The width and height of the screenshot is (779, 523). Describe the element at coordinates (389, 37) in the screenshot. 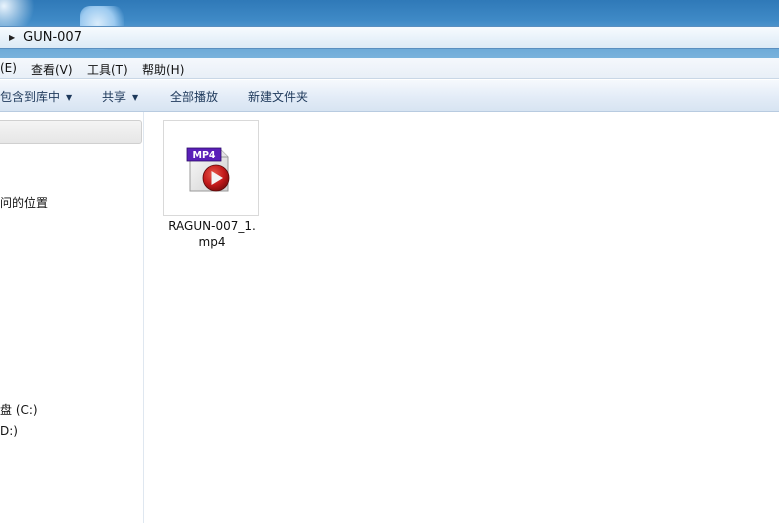

I see `address-bar: ▶ GUN-007` at that location.